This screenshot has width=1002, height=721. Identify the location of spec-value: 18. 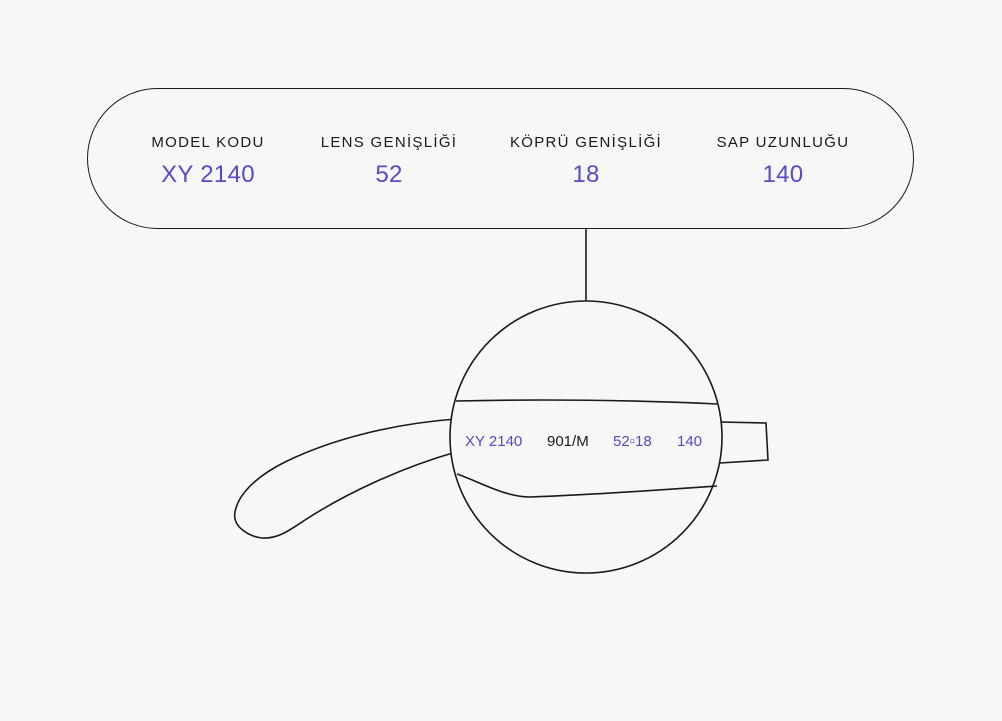
(586, 174).